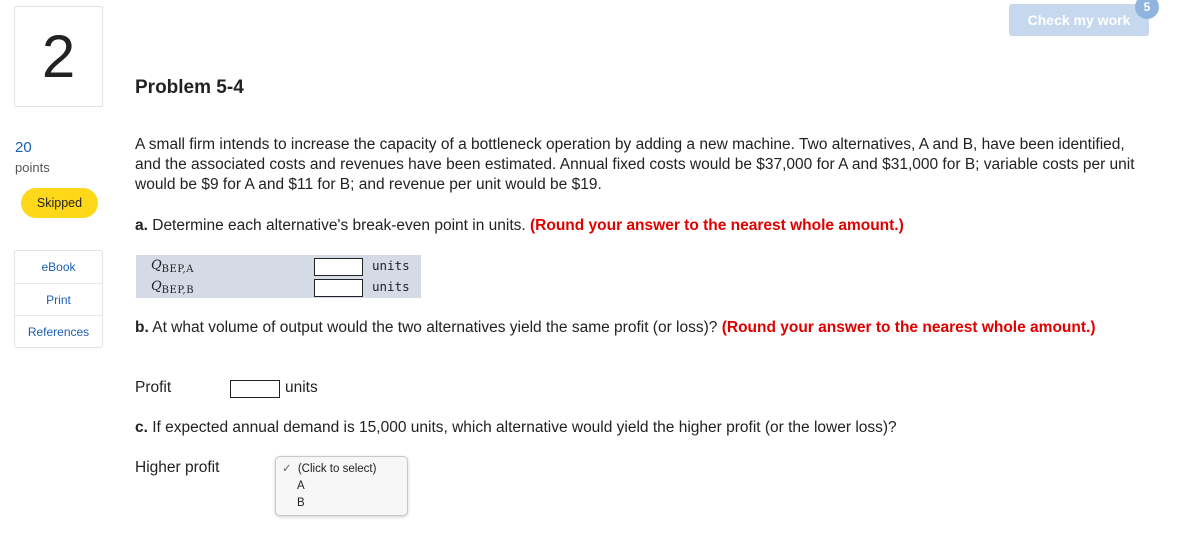 The image size is (1197, 559). I want to click on part-a-prefix: a., so click(141, 225).